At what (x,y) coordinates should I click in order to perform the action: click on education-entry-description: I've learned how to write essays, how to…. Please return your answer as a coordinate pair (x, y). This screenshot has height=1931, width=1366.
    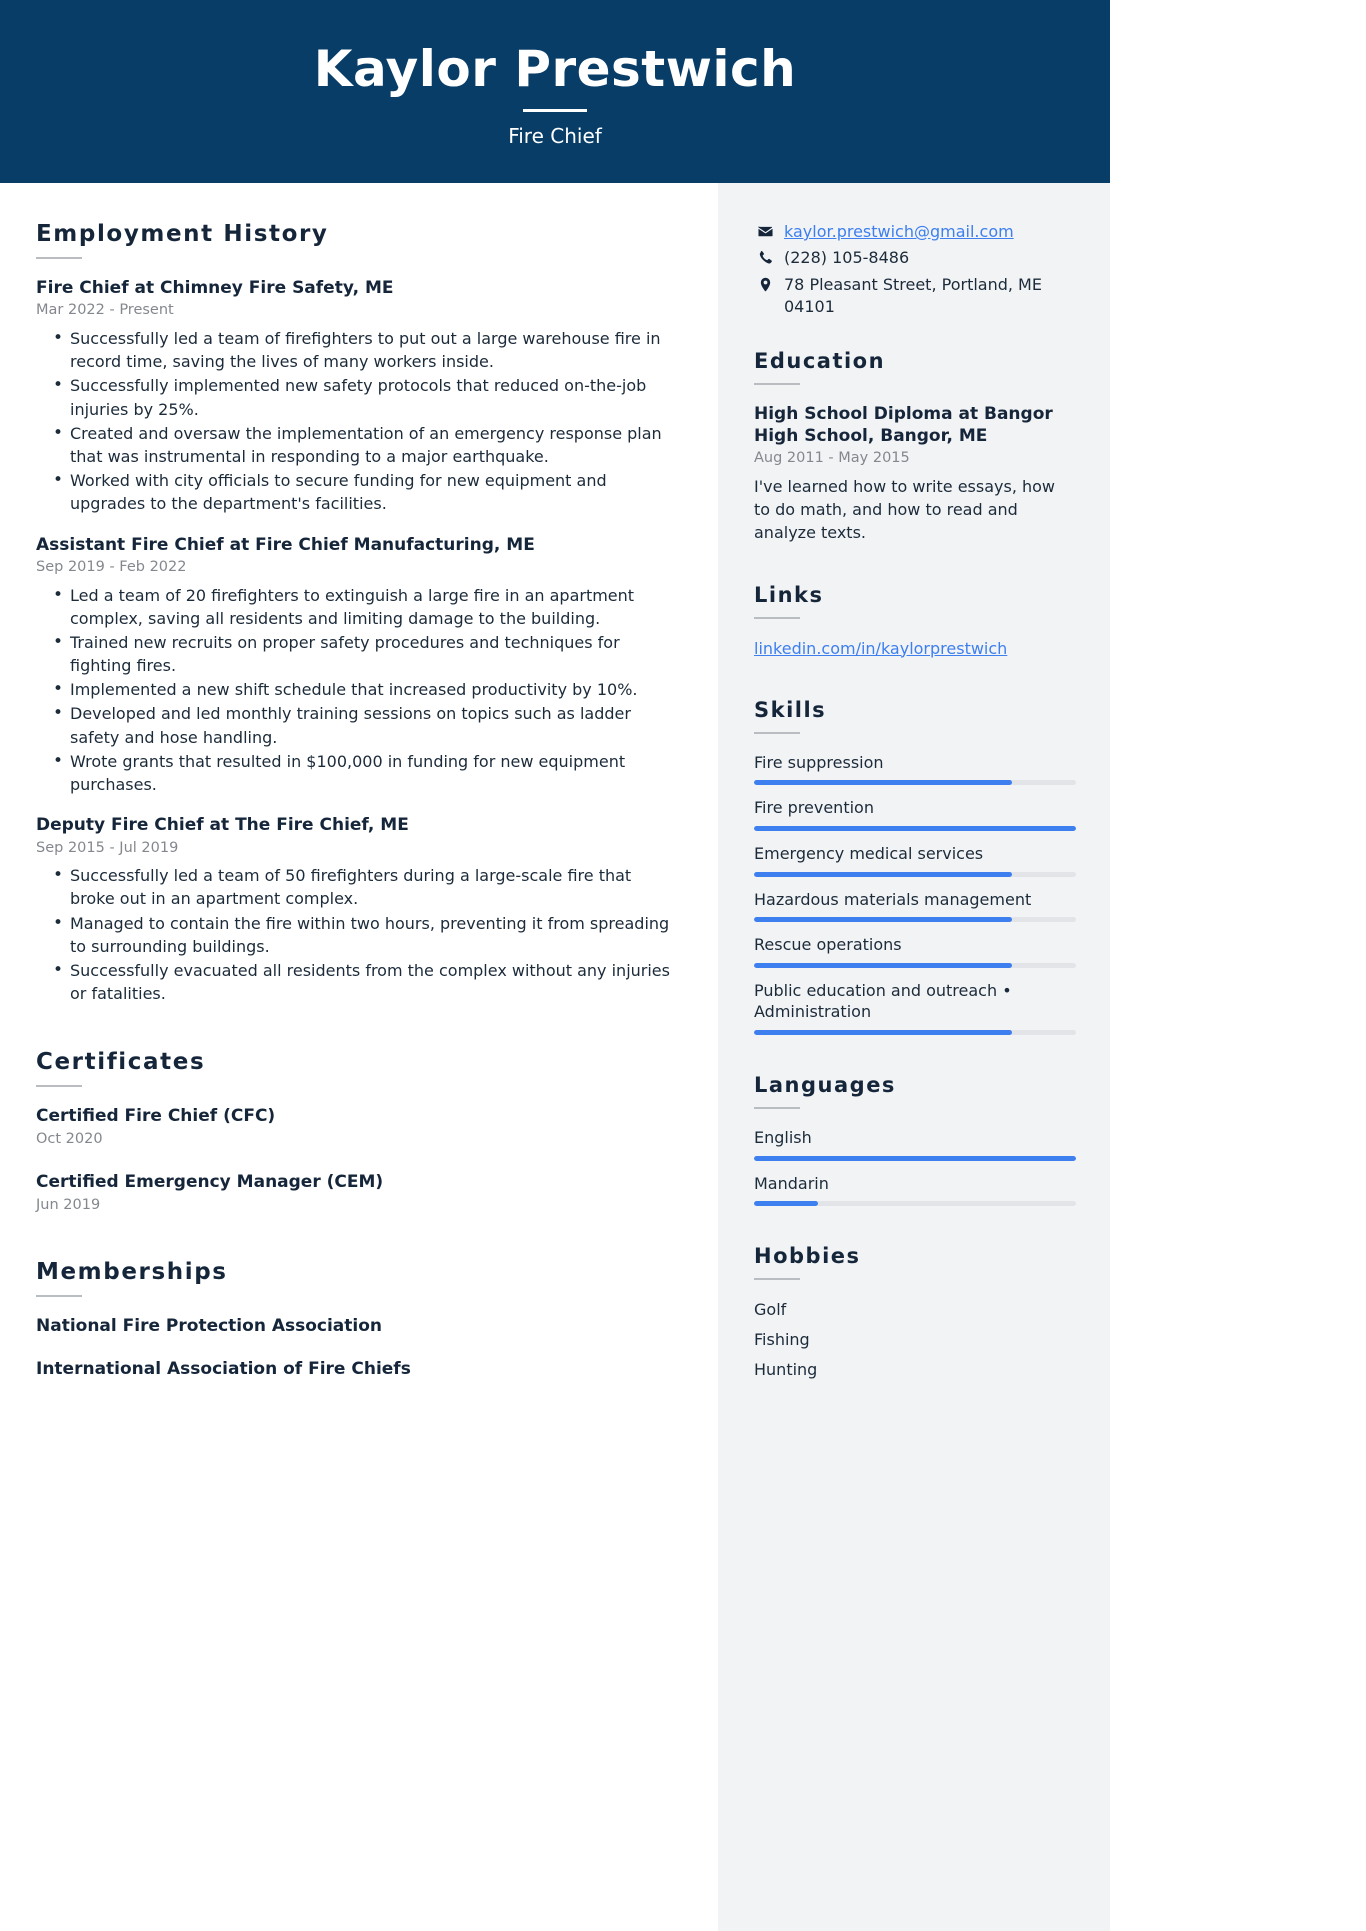
    Looking at the image, I should click on (905, 510).